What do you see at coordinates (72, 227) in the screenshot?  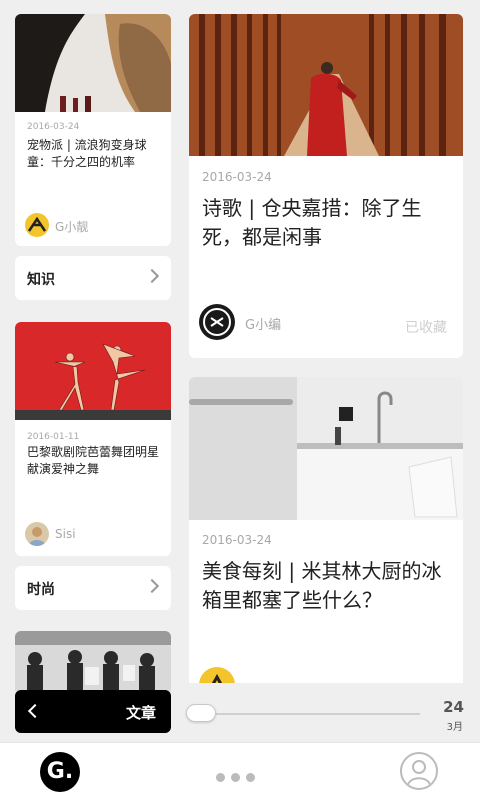 I see `author-name: G小靓` at bounding box center [72, 227].